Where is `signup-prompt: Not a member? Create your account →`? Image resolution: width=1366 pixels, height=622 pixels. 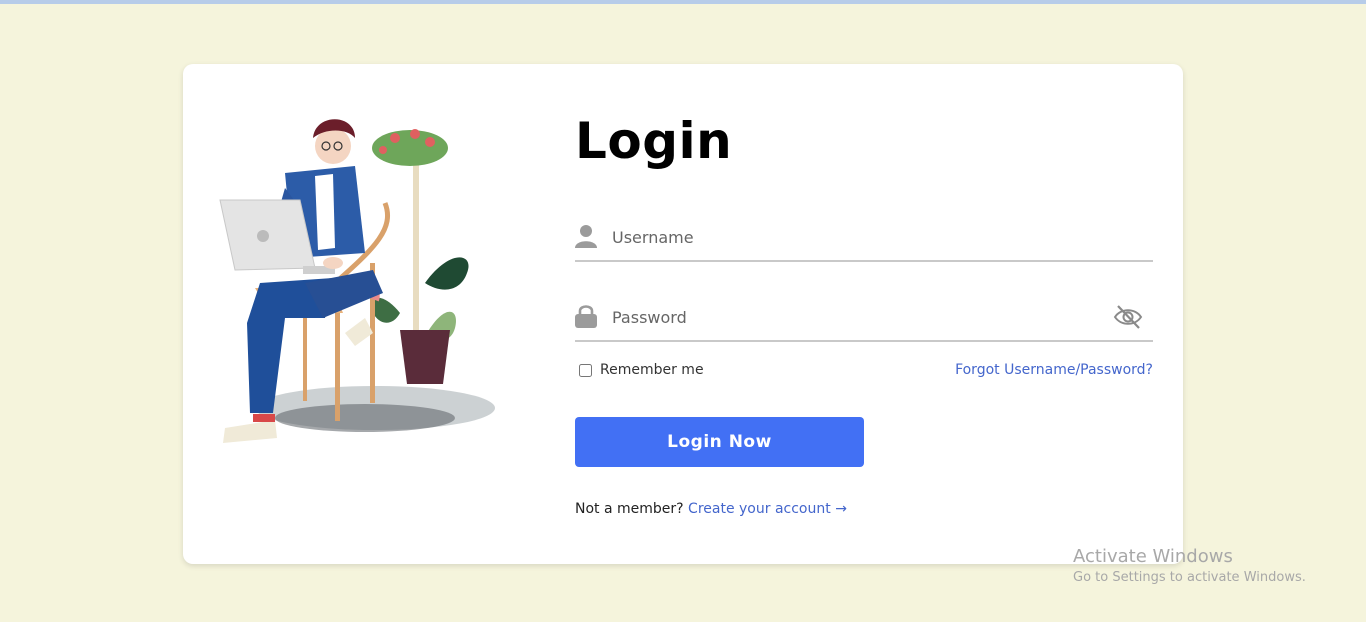
signup-prompt: Not a member? Create your account → is located at coordinates (711, 509).